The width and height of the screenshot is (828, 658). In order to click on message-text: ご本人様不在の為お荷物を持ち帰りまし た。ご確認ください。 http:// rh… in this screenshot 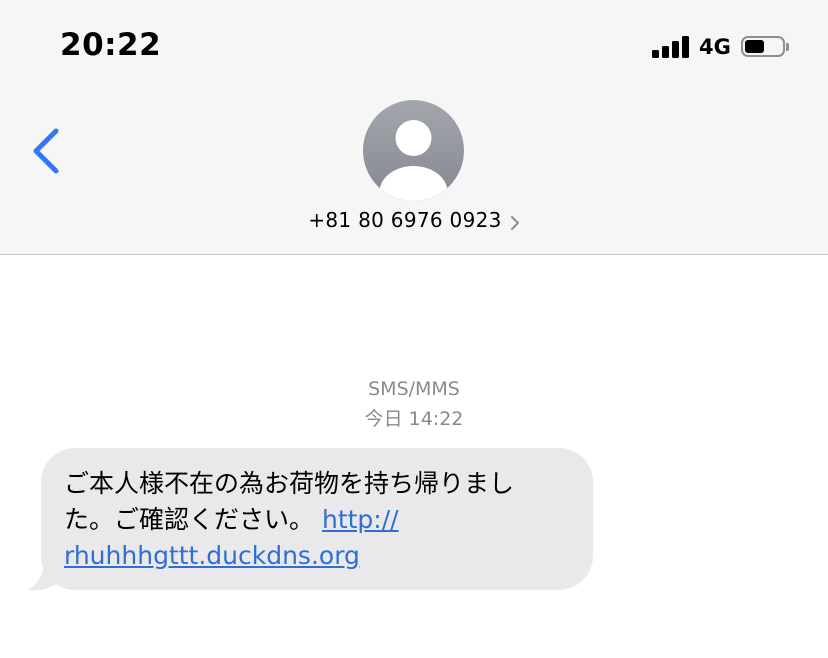, I will do `click(320, 520)`.